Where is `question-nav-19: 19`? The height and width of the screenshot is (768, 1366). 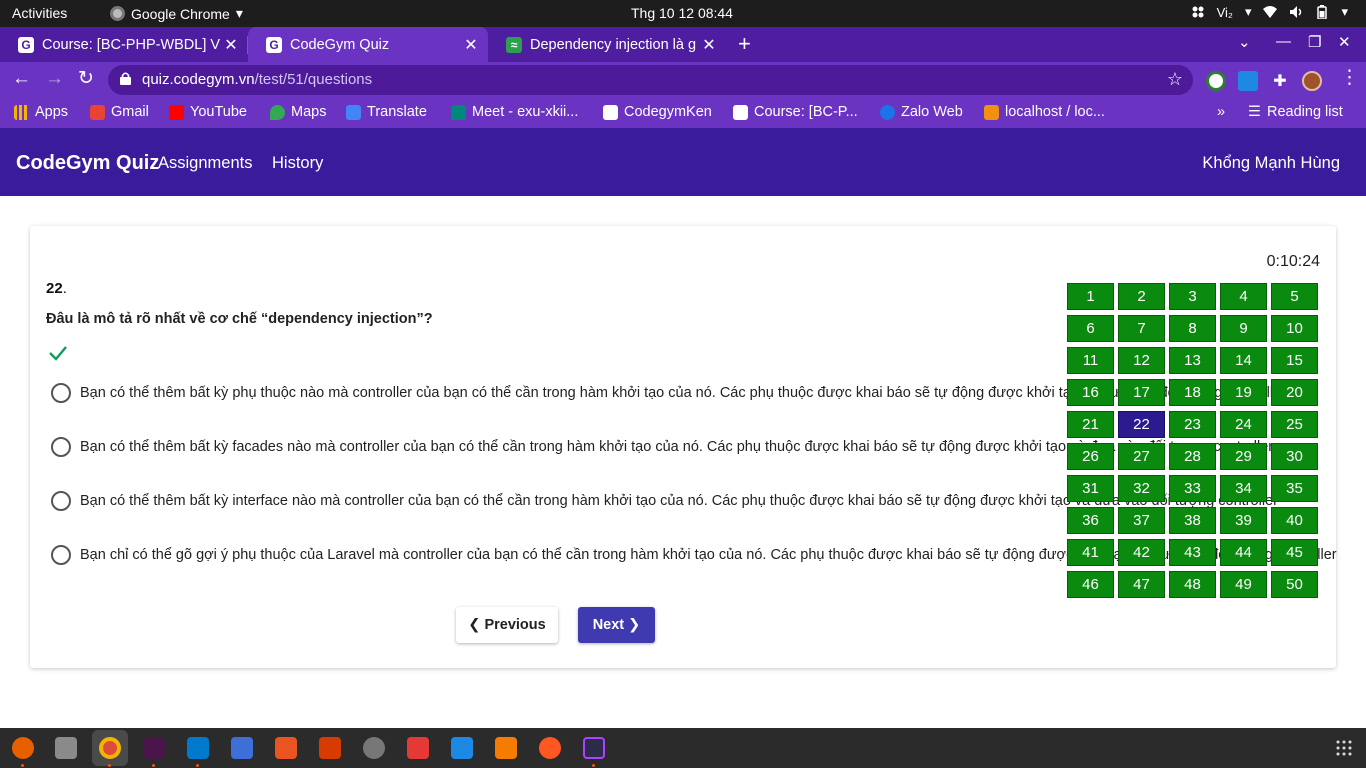
question-nav-19: 19 is located at coordinates (1243, 392).